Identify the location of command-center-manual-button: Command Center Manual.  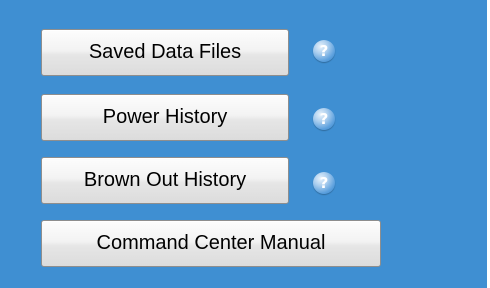
(211, 243).